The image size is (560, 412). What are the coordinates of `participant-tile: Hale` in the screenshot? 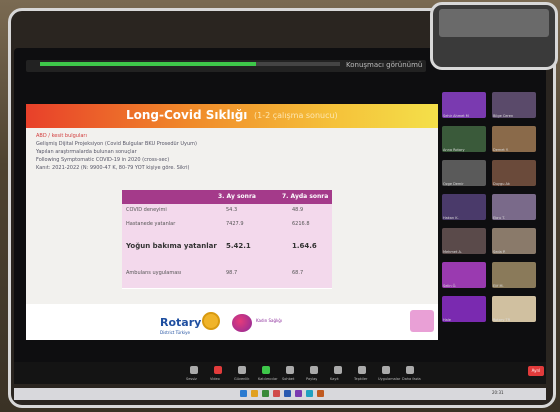 It's located at (464, 309).